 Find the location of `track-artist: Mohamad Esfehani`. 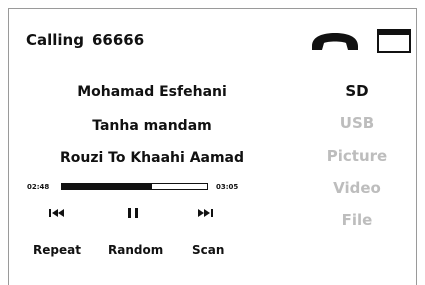

track-artist: Mohamad Esfehani is located at coordinates (152, 92).